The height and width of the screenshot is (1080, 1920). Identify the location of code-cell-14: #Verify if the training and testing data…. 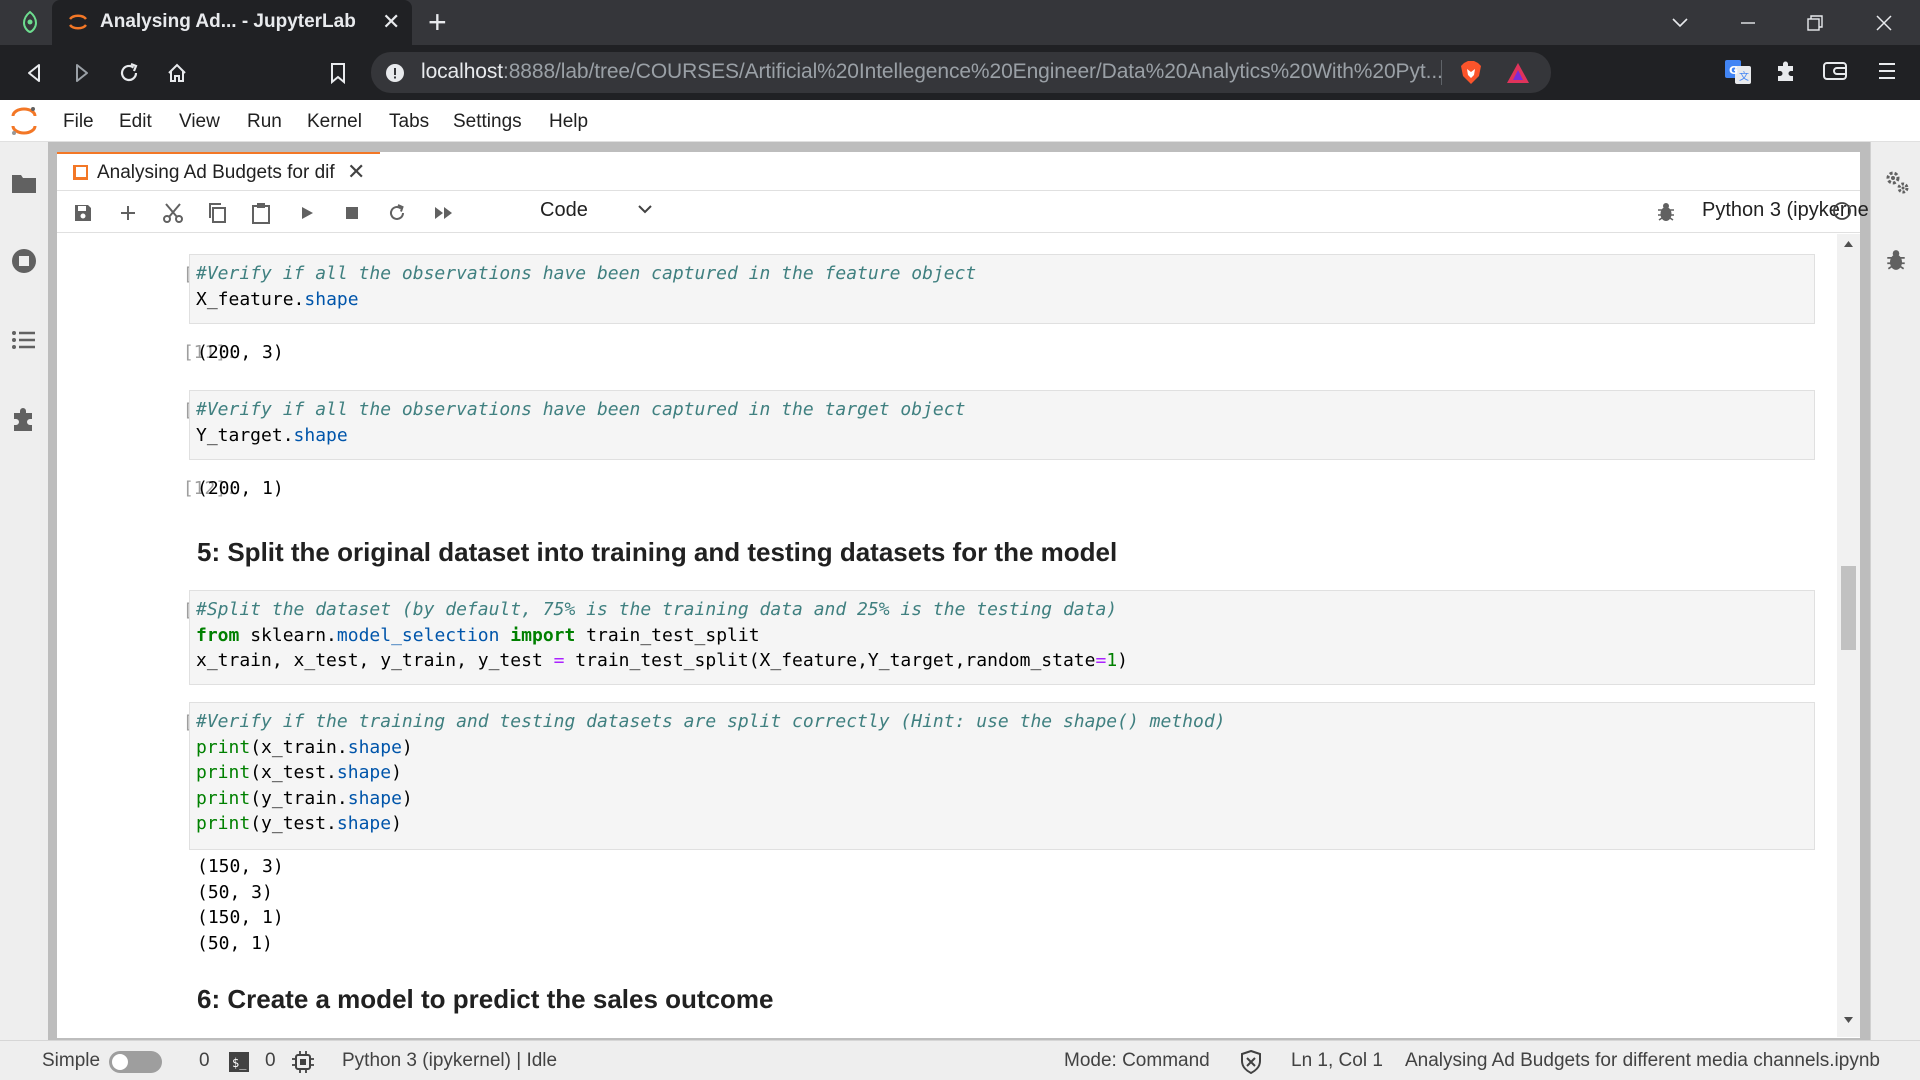
(1002, 776).